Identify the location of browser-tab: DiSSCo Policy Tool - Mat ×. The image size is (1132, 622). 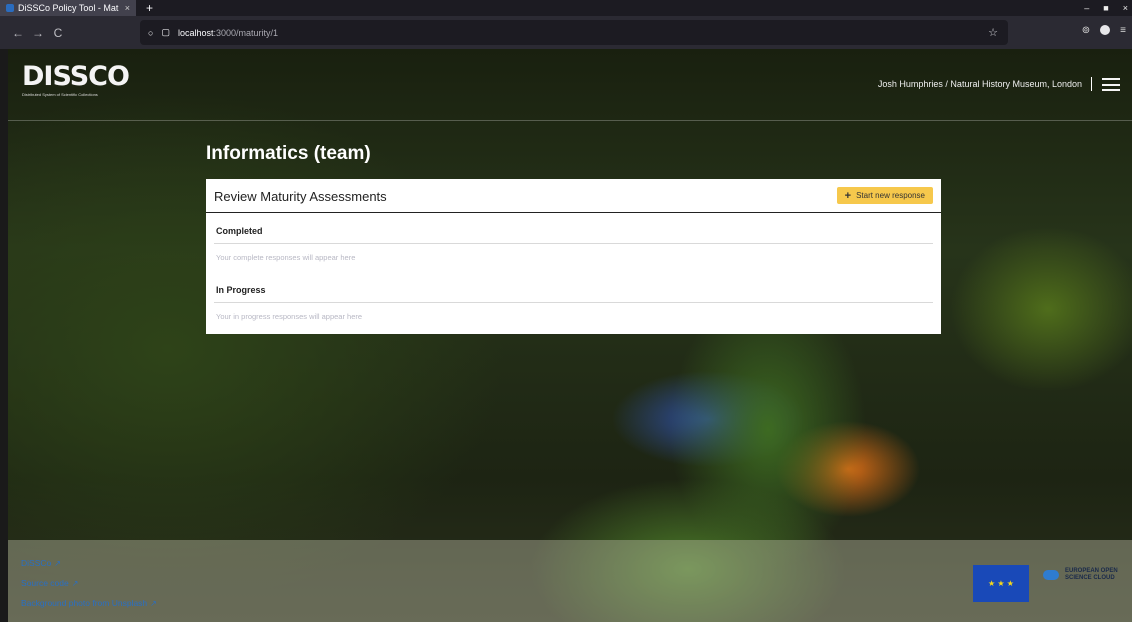
(68, 8).